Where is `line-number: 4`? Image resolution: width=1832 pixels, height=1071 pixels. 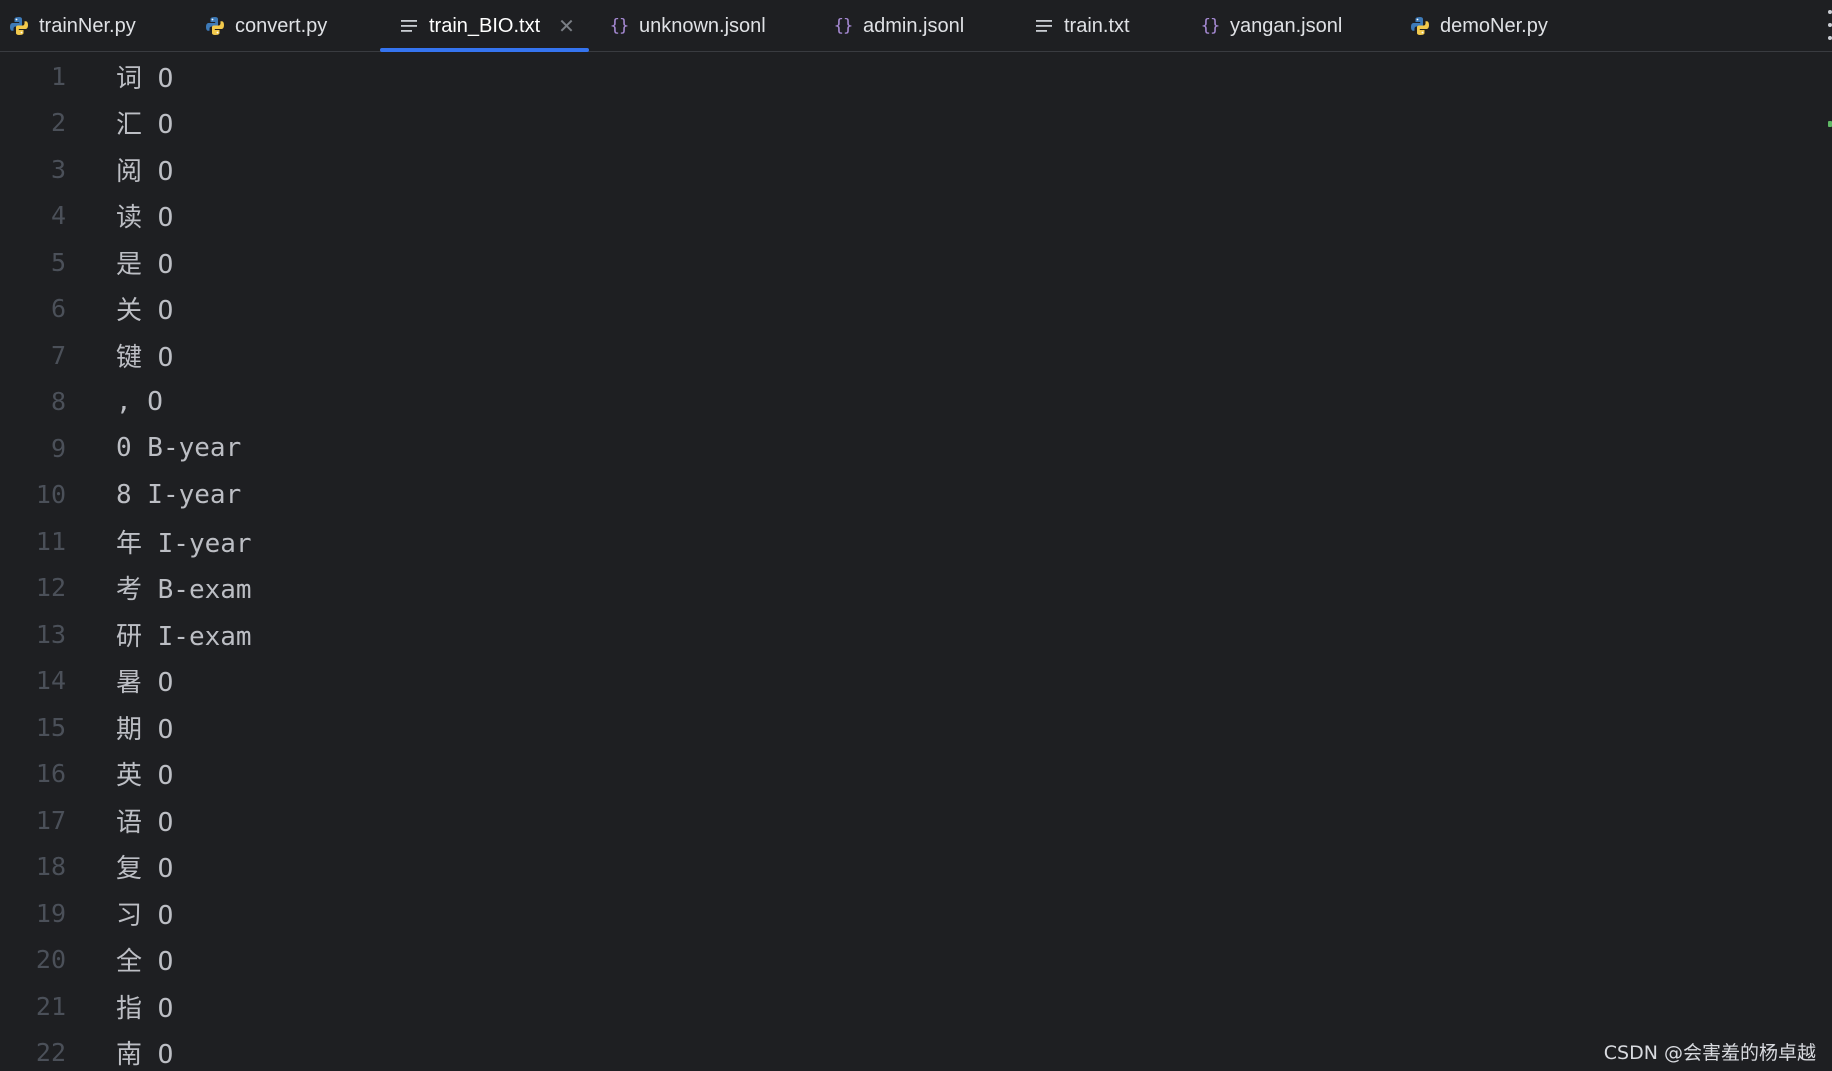 line-number: 4 is located at coordinates (58, 215).